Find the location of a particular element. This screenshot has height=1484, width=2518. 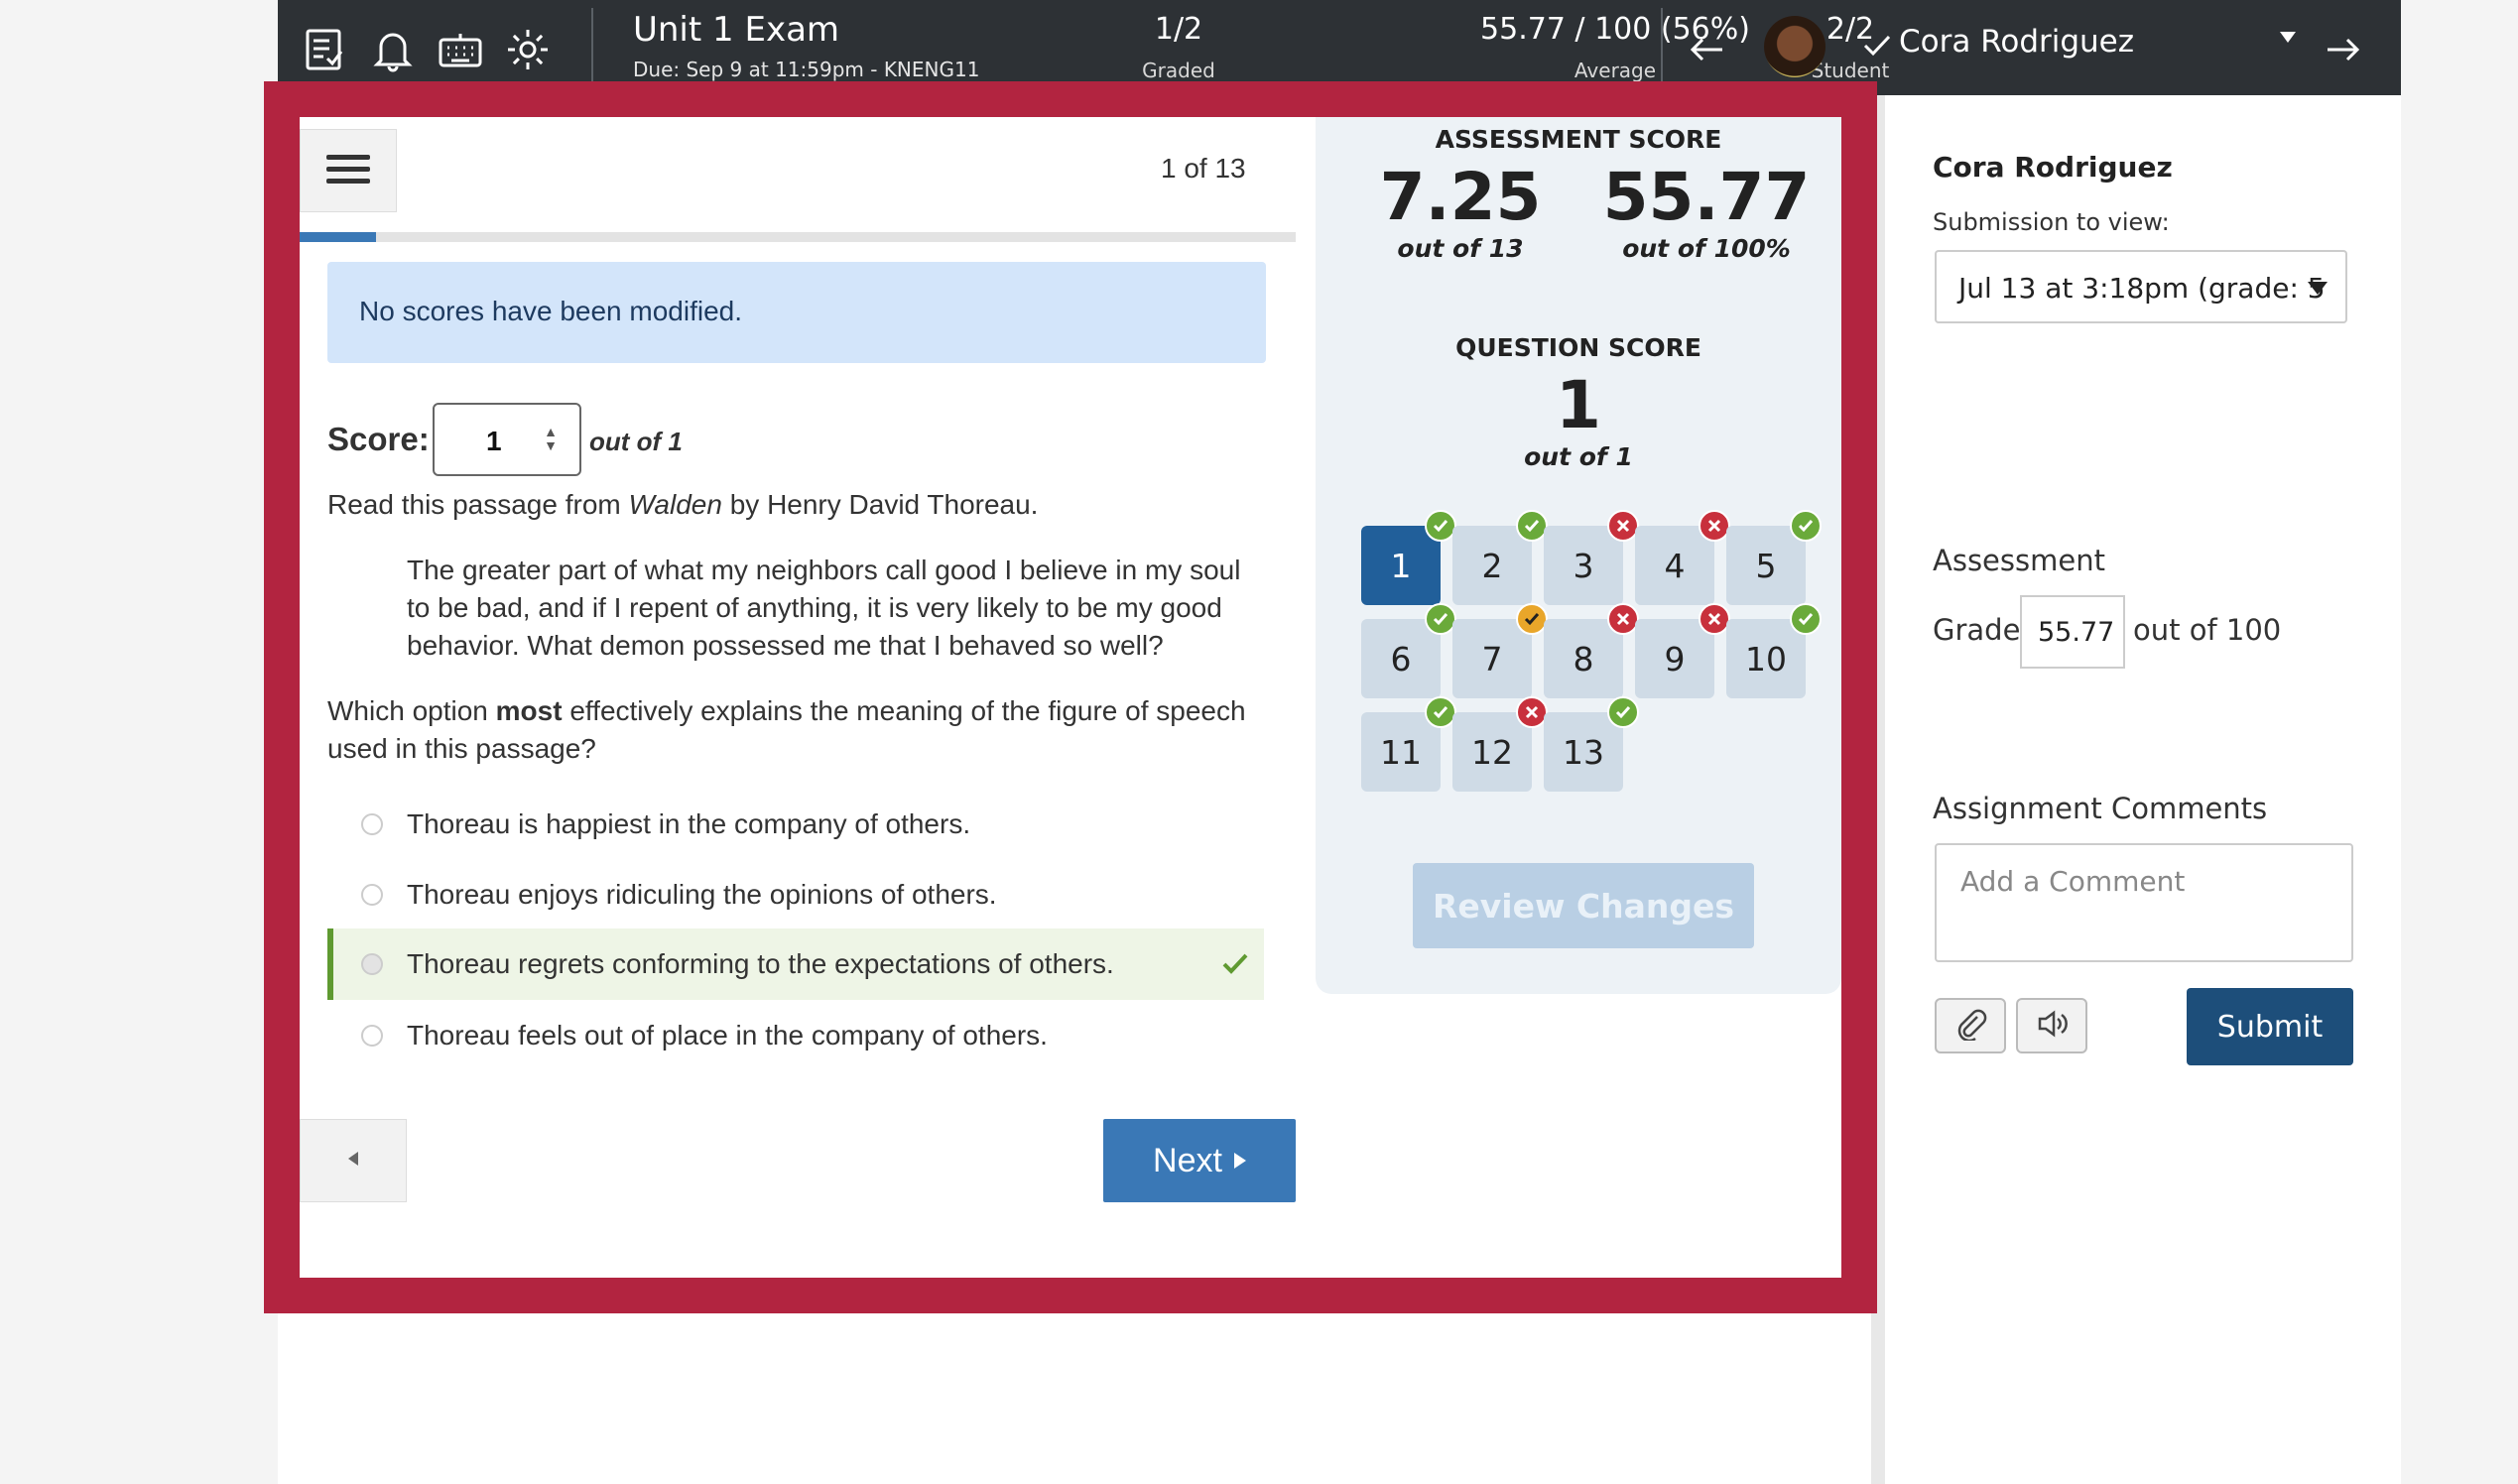

media-comment-button is located at coordinates (2052, 1025).